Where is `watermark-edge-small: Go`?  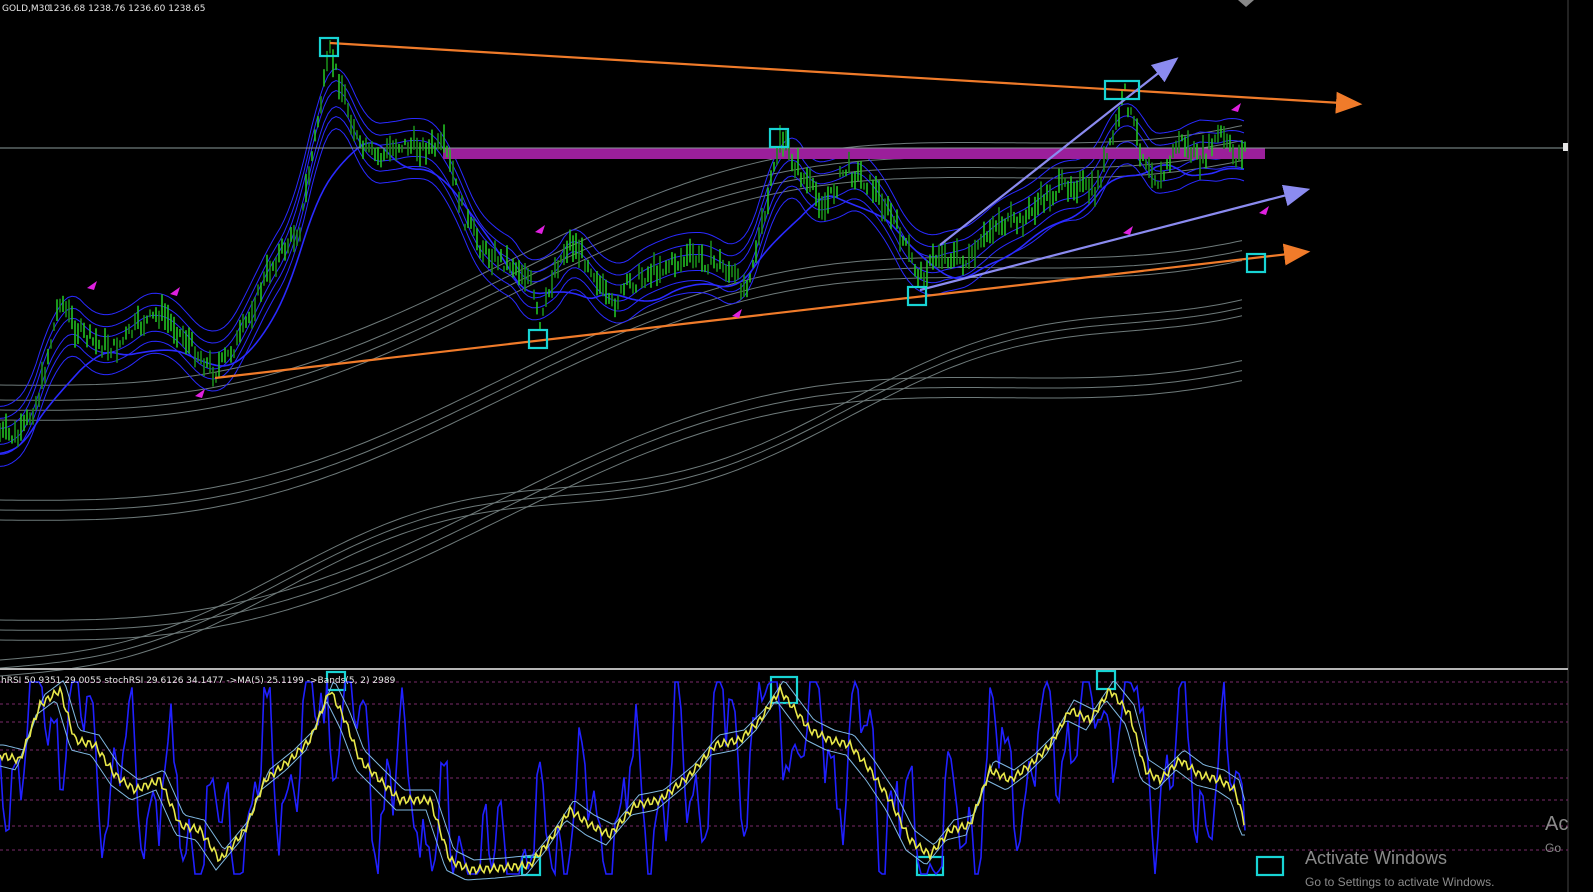 watermark-edge-small: Go is located at coordinates (1553, 848).